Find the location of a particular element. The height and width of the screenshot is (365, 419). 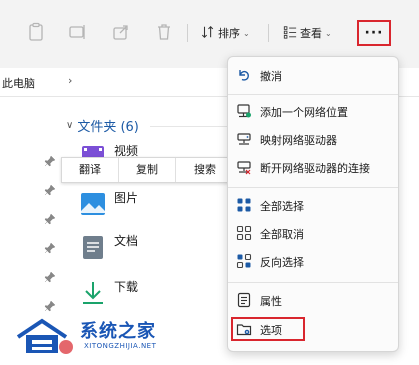

pictures-folder-icon is located at coordinates (93, 204).